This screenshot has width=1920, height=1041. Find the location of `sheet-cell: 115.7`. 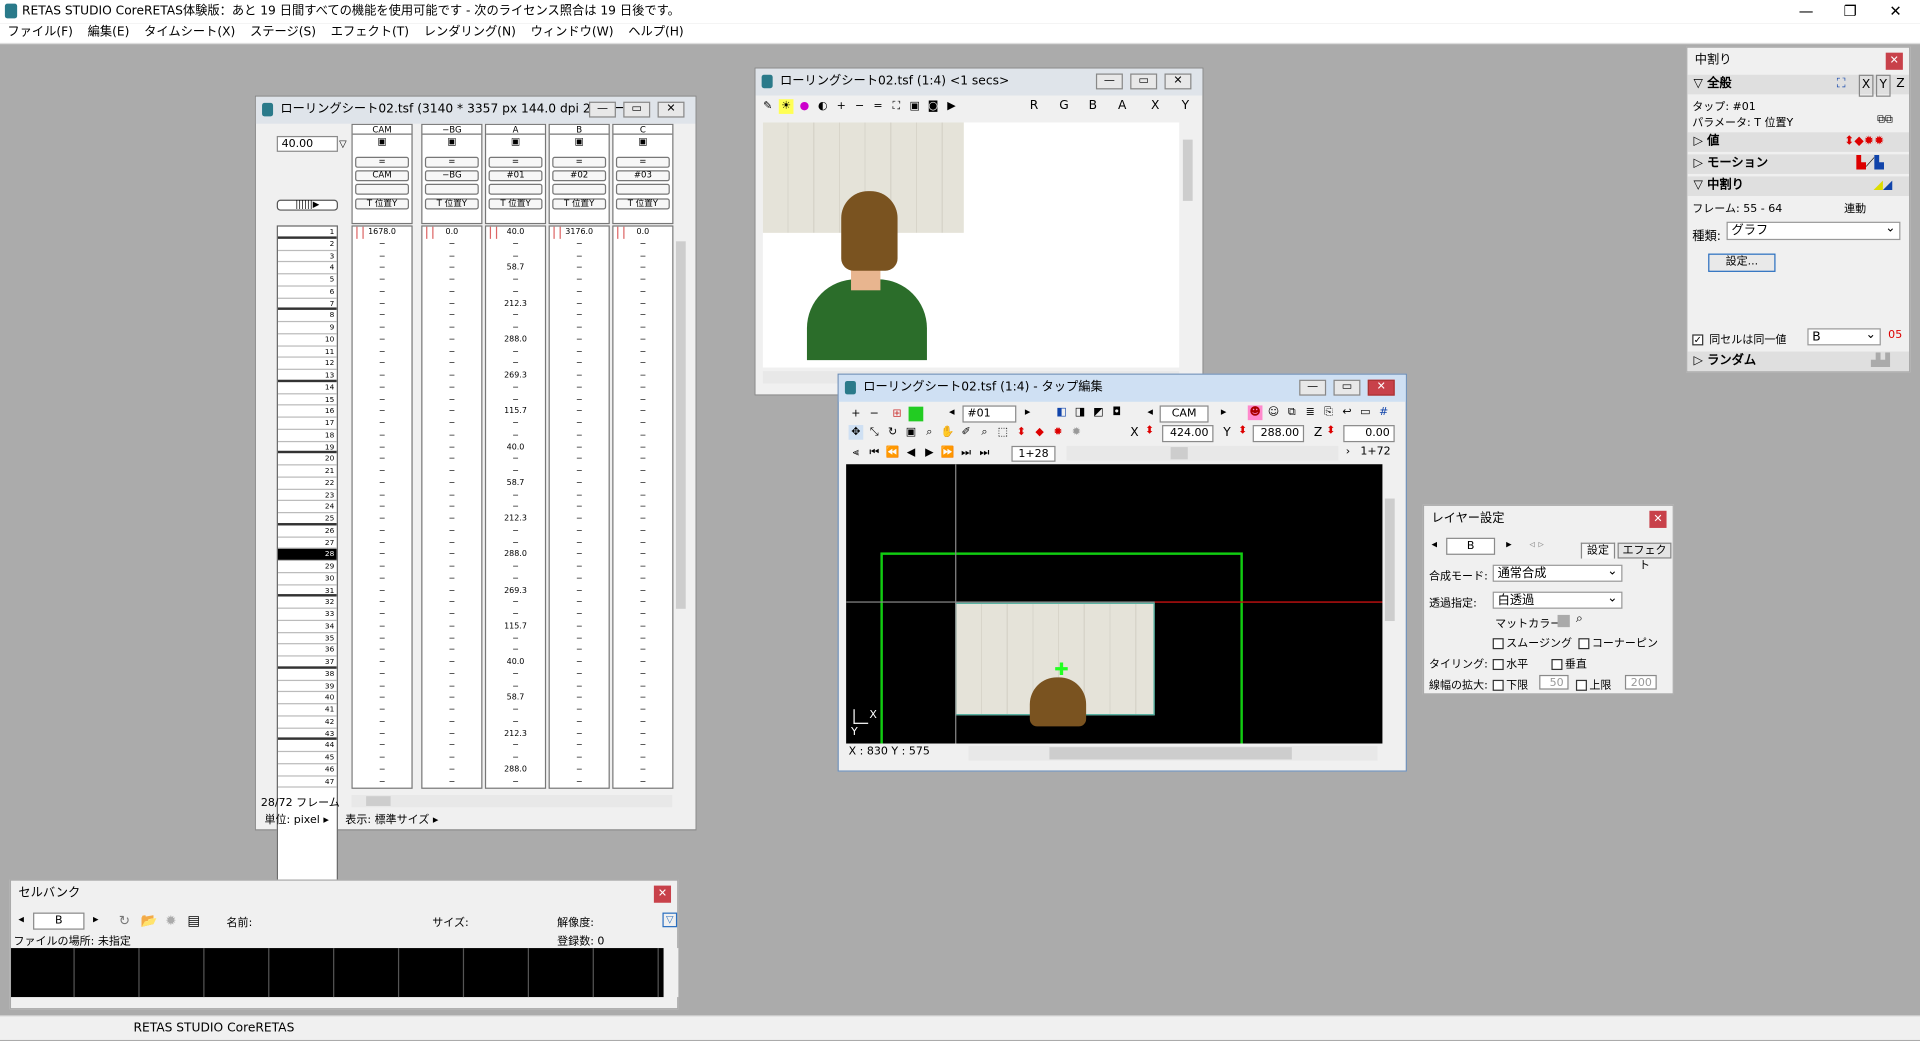

sheet-cell: 115.7 is located at coordinates (515, 627).